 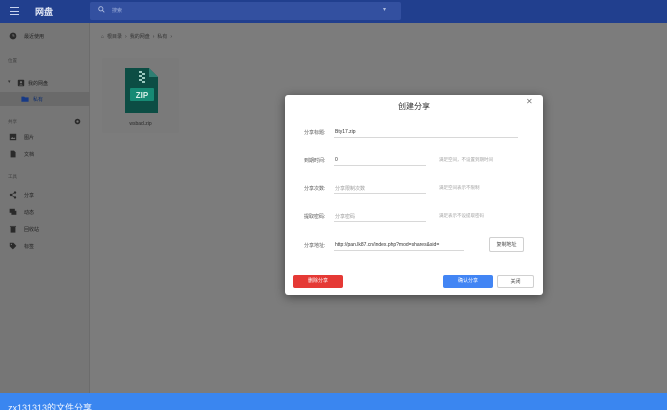 What do you see at coordinates (336, 160) in the screenshot?
I see `expire-value: 0` at bounding box center [336, 160].